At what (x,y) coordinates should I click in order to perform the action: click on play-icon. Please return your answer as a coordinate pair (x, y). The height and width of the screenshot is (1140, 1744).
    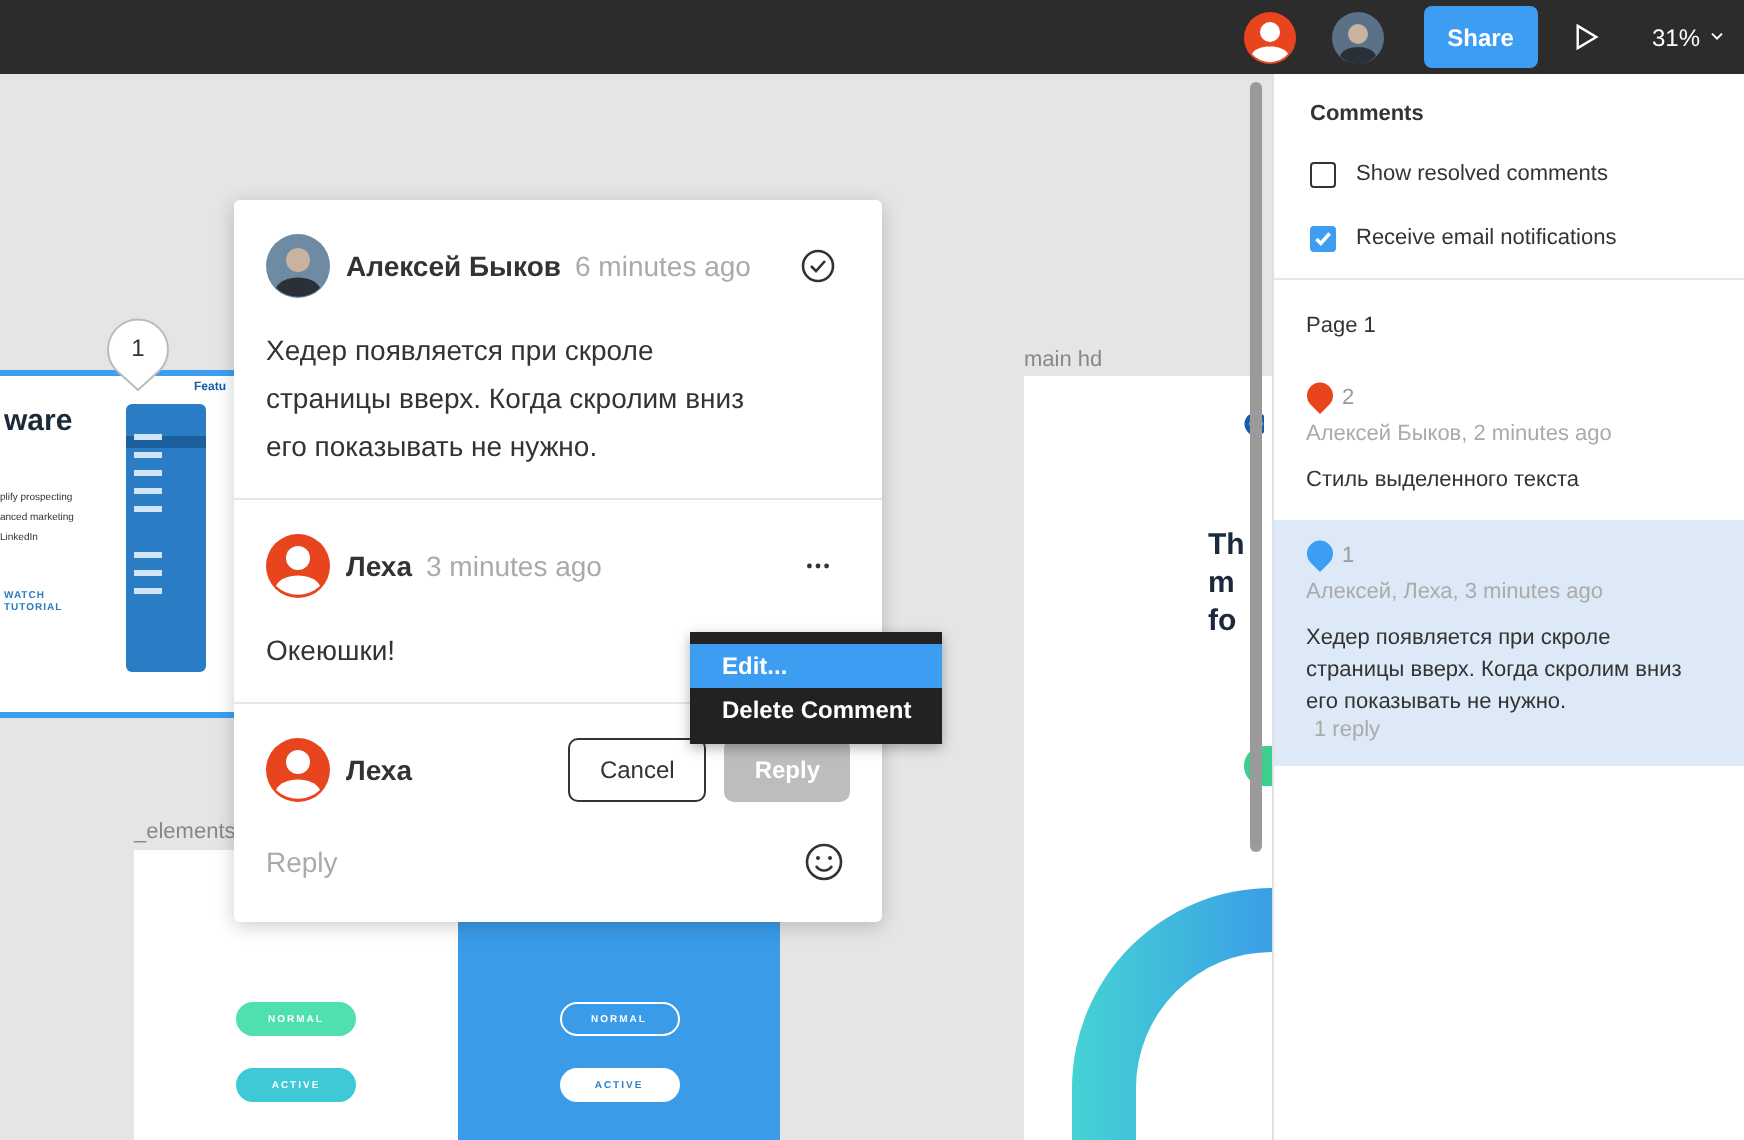
    Looking at the image, I should click on (1586, 37).